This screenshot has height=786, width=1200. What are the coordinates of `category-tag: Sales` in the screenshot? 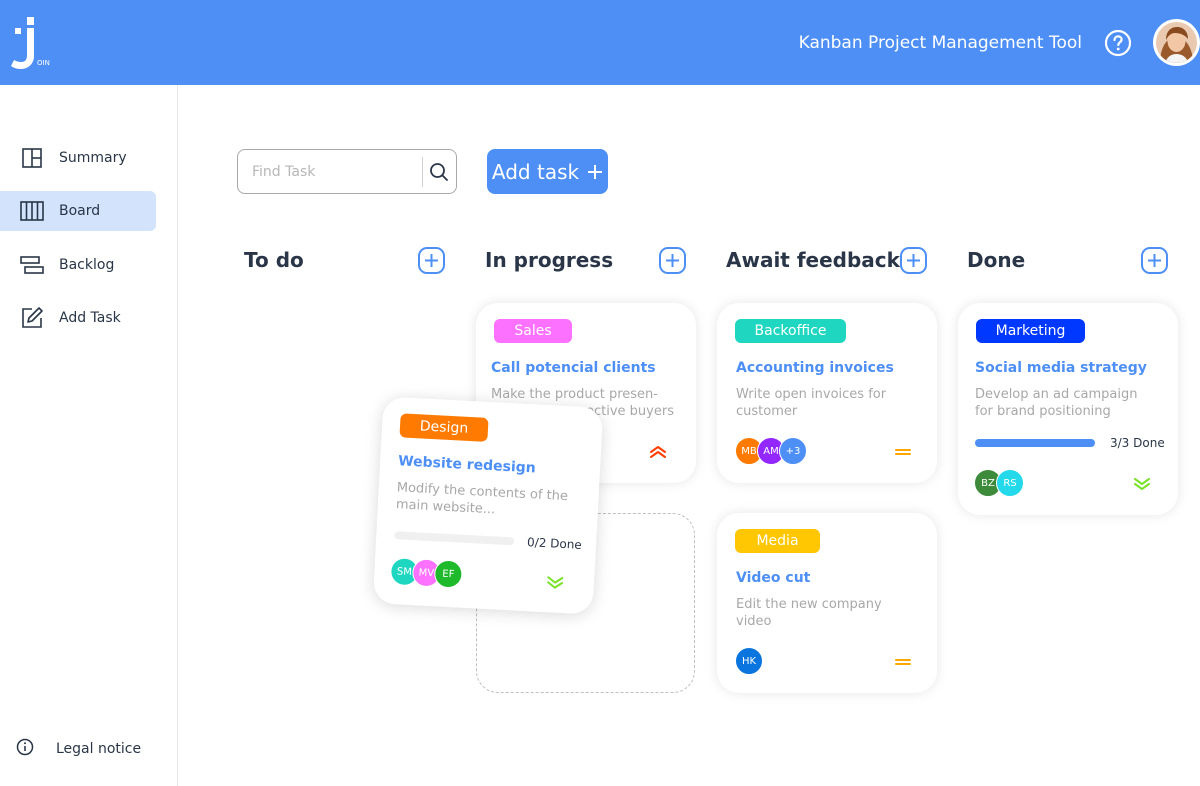 It's located at (533, 331).